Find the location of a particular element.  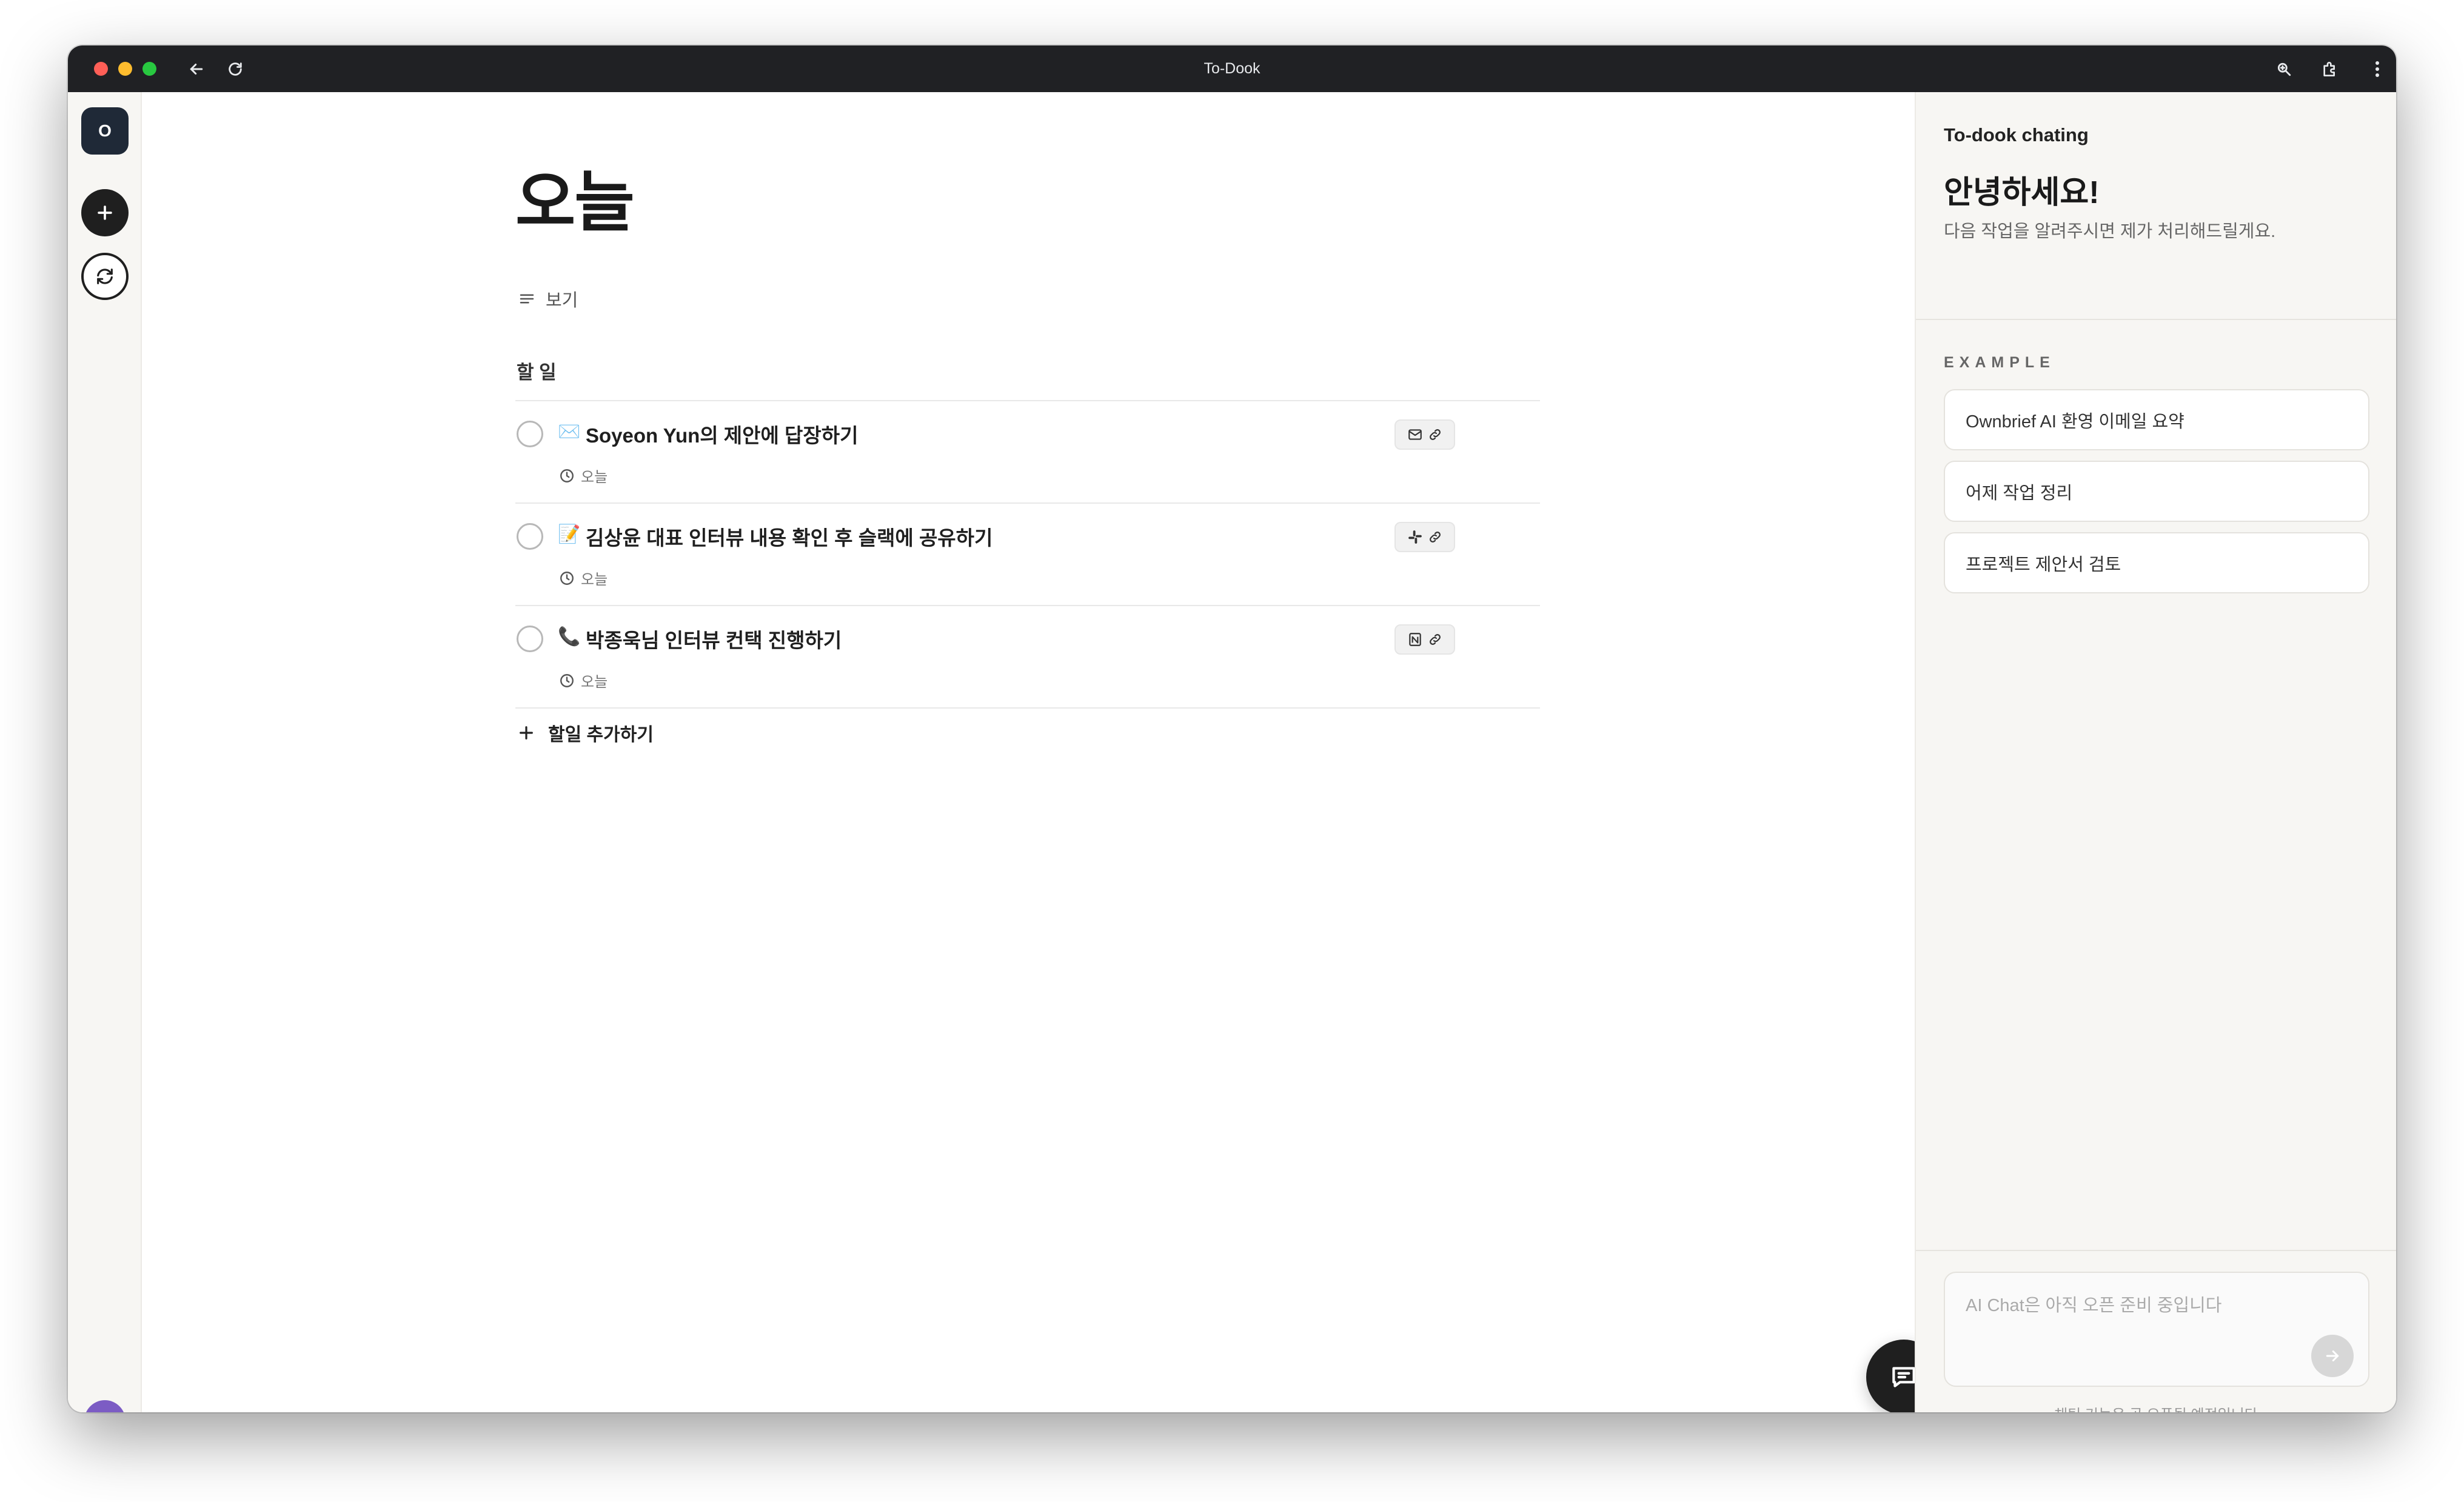

view-label: 보기 is located at coordinates (562, 300).